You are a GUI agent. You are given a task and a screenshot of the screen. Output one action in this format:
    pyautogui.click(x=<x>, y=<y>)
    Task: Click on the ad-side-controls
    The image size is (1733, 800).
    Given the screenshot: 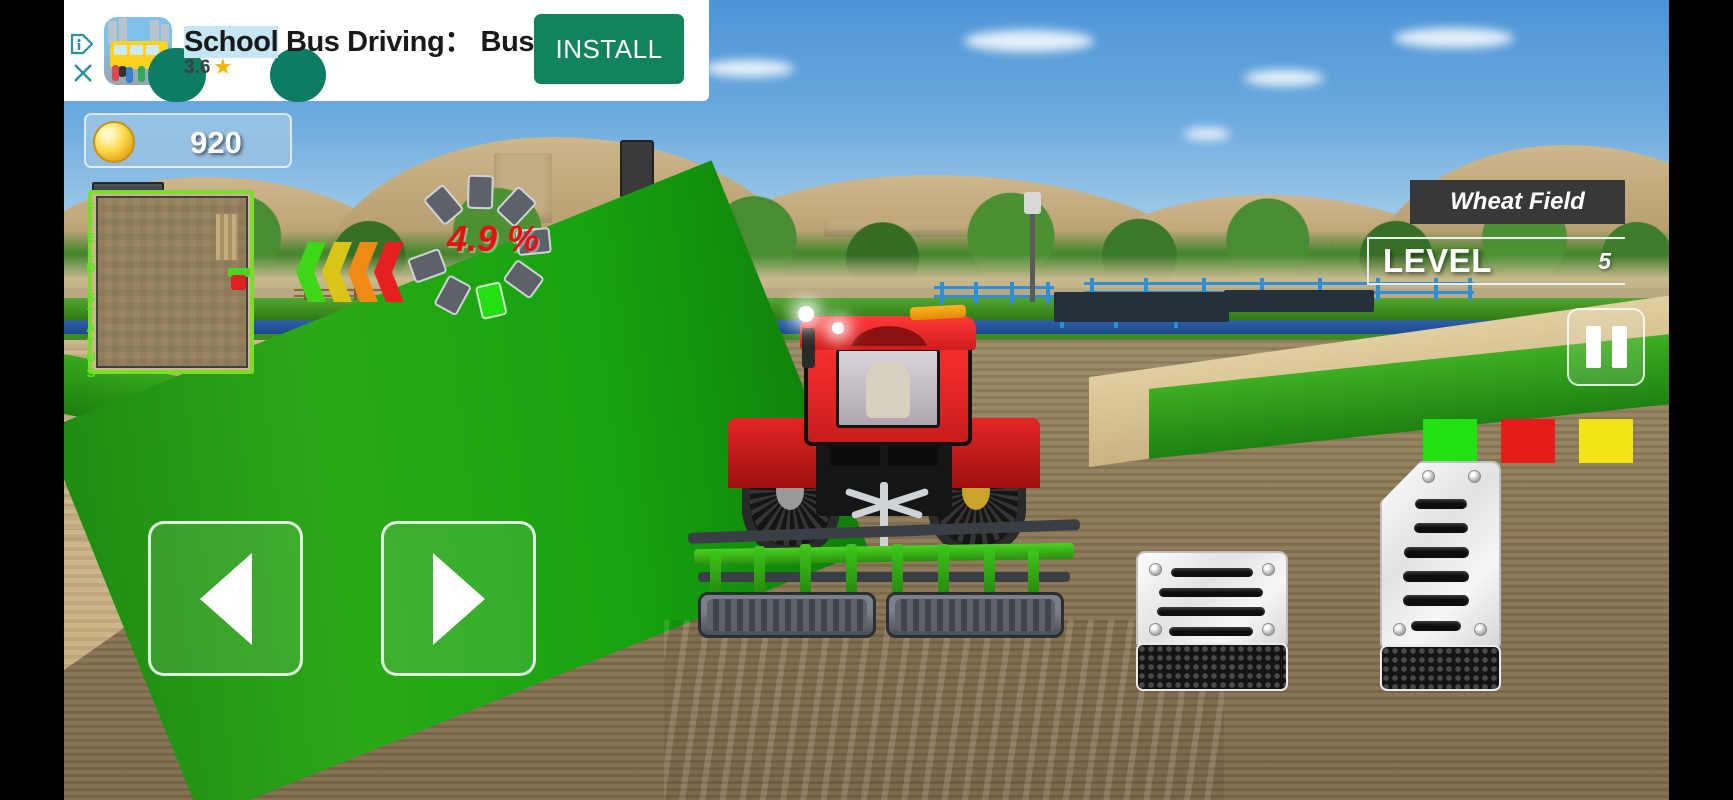 What is the action you would take?
    pyautogui.click(x=83, y=50)
    